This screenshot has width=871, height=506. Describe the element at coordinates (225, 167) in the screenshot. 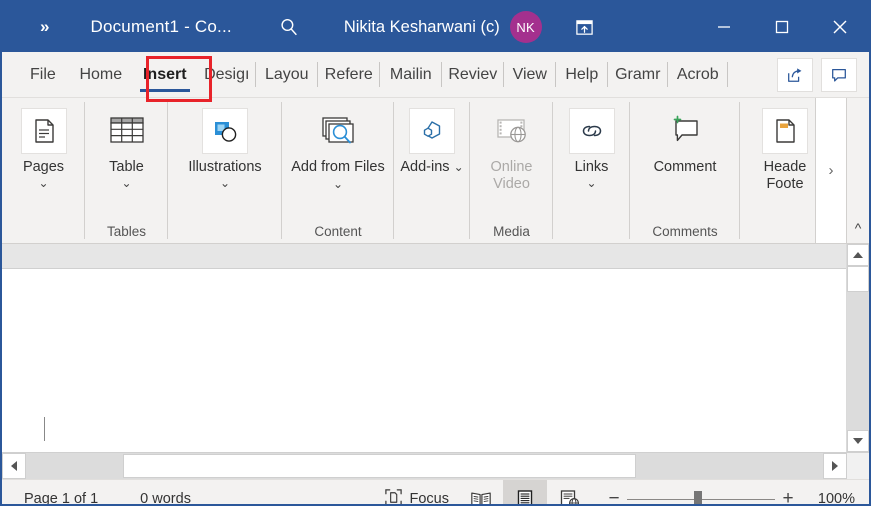

I see `illustrations-label: Illustrations` at that location.